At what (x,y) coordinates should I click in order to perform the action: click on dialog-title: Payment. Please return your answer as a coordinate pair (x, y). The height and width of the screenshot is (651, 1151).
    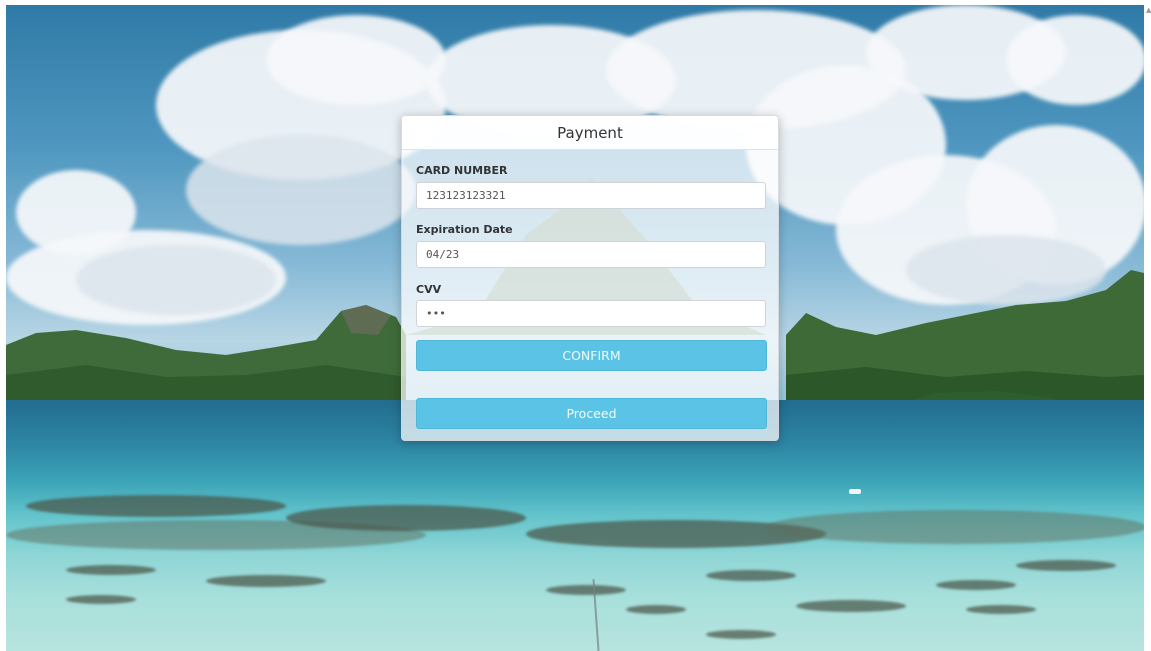
    Looking at the image, I should click on (590, 133).